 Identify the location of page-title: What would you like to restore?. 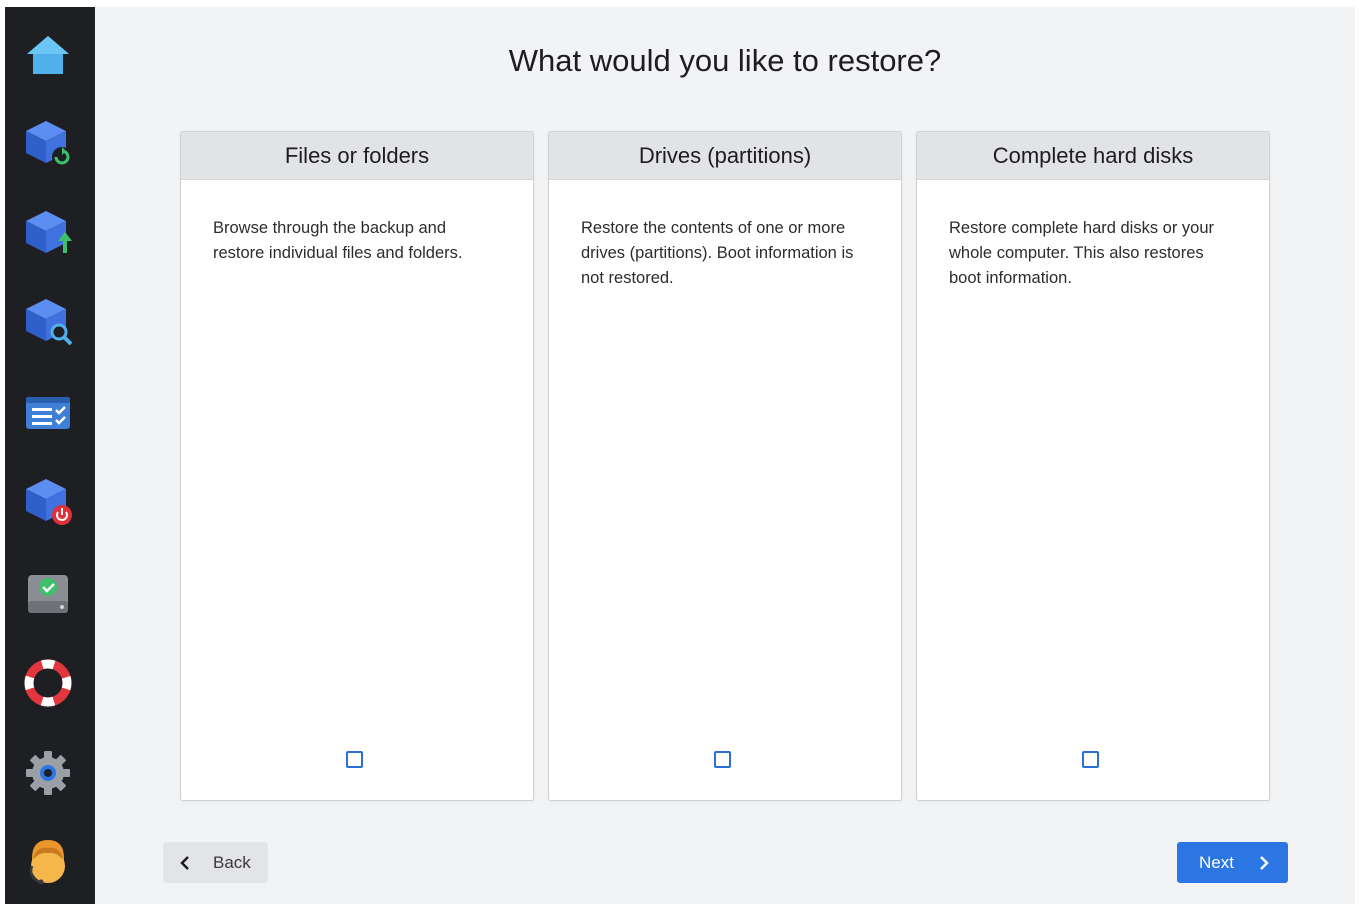
(725, 60).